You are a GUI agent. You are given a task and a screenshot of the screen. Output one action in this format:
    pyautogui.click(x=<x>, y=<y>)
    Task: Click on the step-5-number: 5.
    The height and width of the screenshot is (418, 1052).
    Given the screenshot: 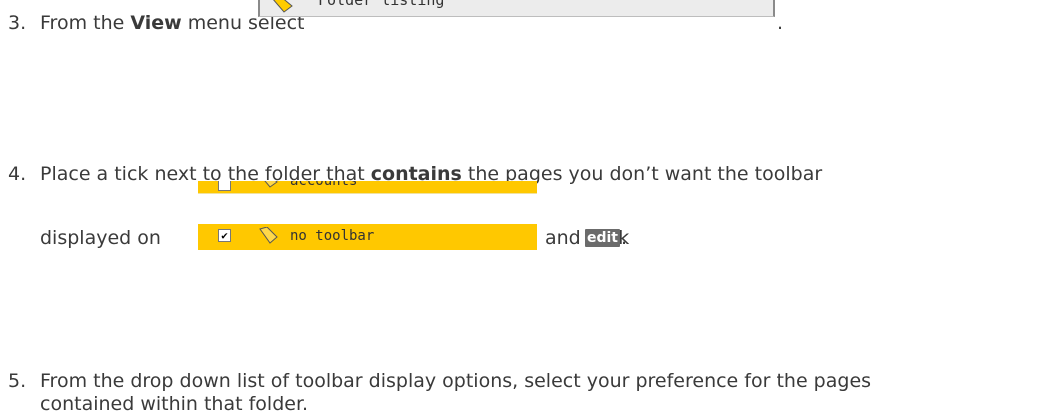 What is the action you would take?
    pyautogui.click(x=17, y=381)
    